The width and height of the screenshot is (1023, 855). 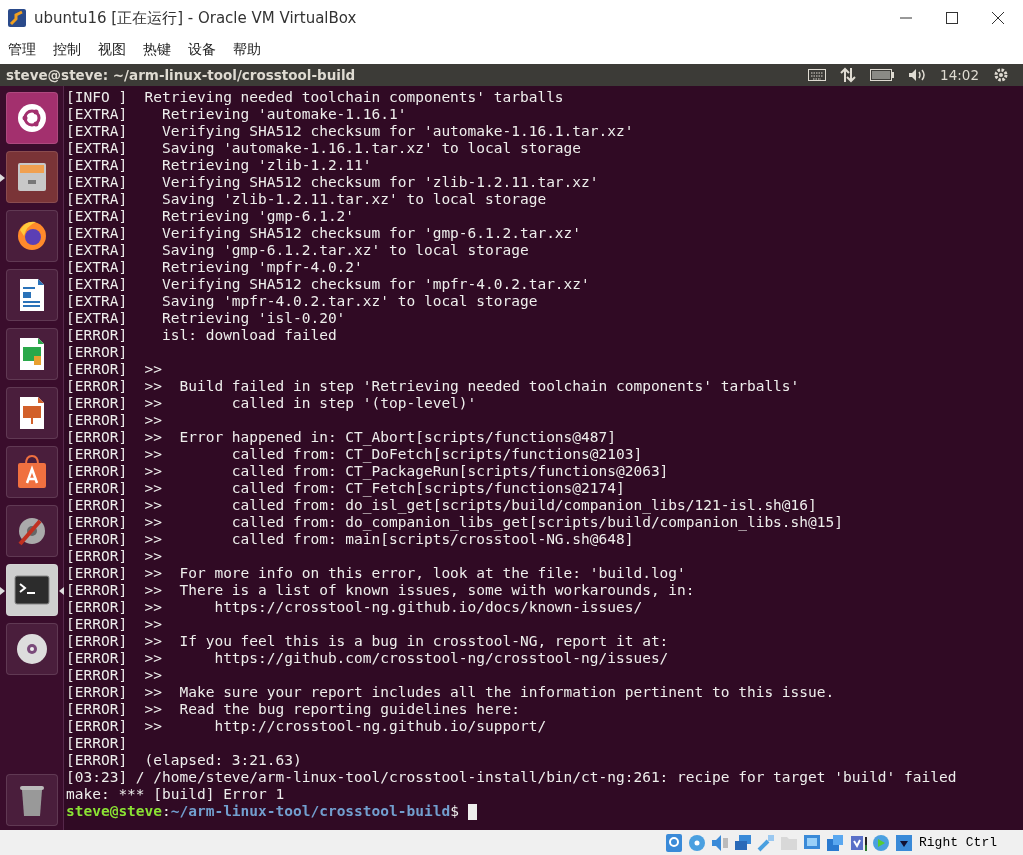 What do you see at coordinates (247, 50) in the screenshot?
I see `menu-item: 帮助` at bounding box center [247, 50].